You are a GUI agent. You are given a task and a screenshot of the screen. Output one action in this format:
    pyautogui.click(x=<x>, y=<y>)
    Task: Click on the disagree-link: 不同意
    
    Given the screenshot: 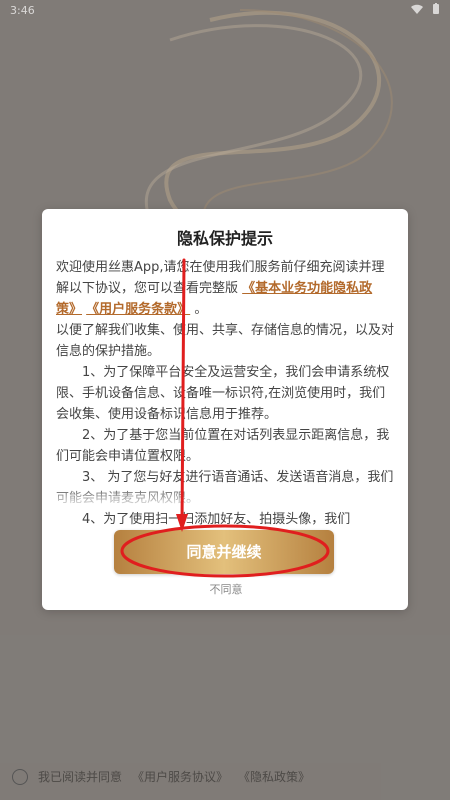 What is the action you would take?
    pyautogui.click(x=226, y=589)
    